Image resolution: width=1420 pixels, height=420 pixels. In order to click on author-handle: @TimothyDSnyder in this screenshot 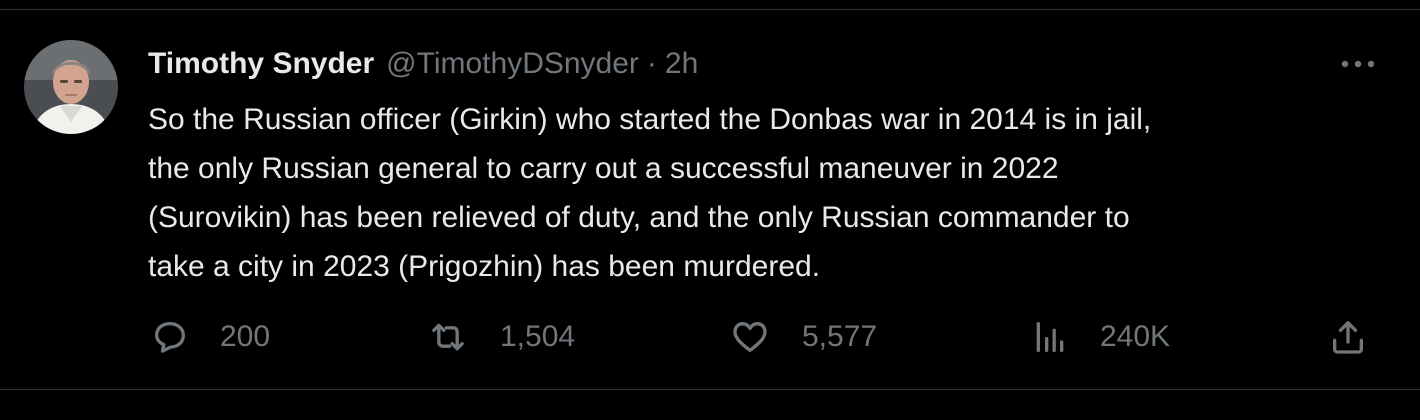, I will do `click(512, 64)`.